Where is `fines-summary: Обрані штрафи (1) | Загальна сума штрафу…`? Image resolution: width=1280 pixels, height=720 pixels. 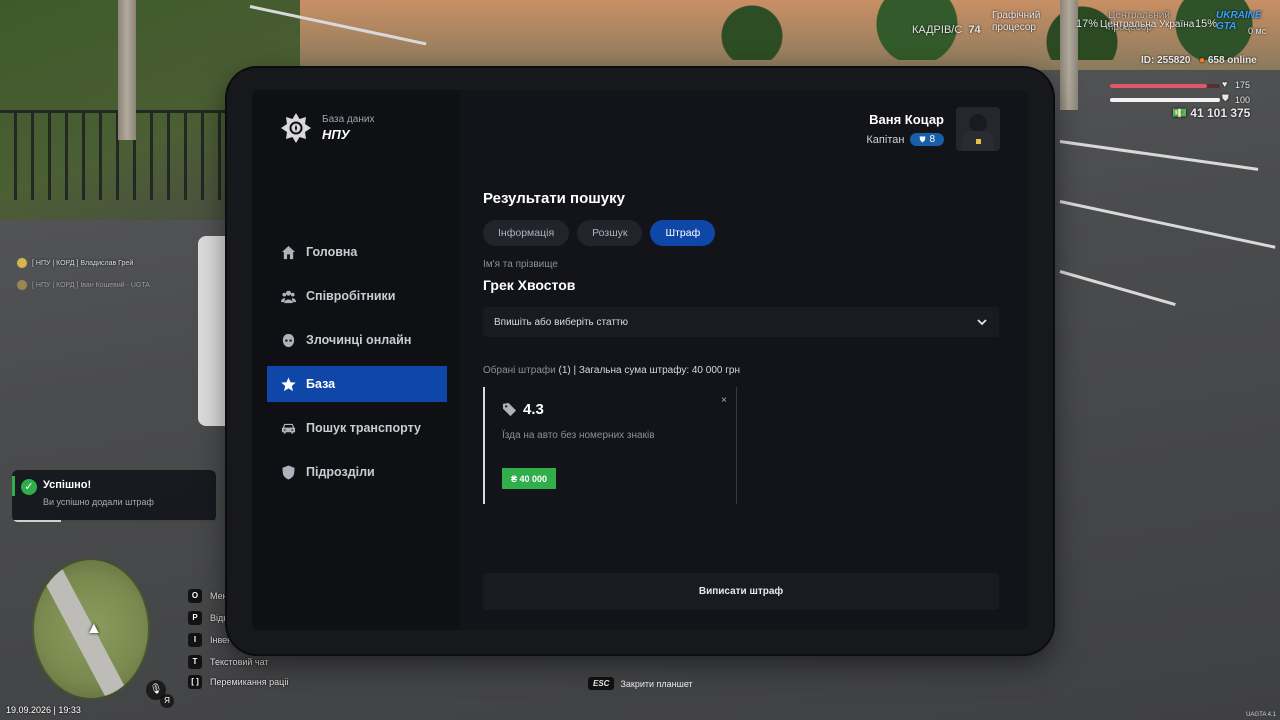
fines-summary: Обрані штрафи (1) | Загальна сума штрафу… is located at coordinates (611, 370).